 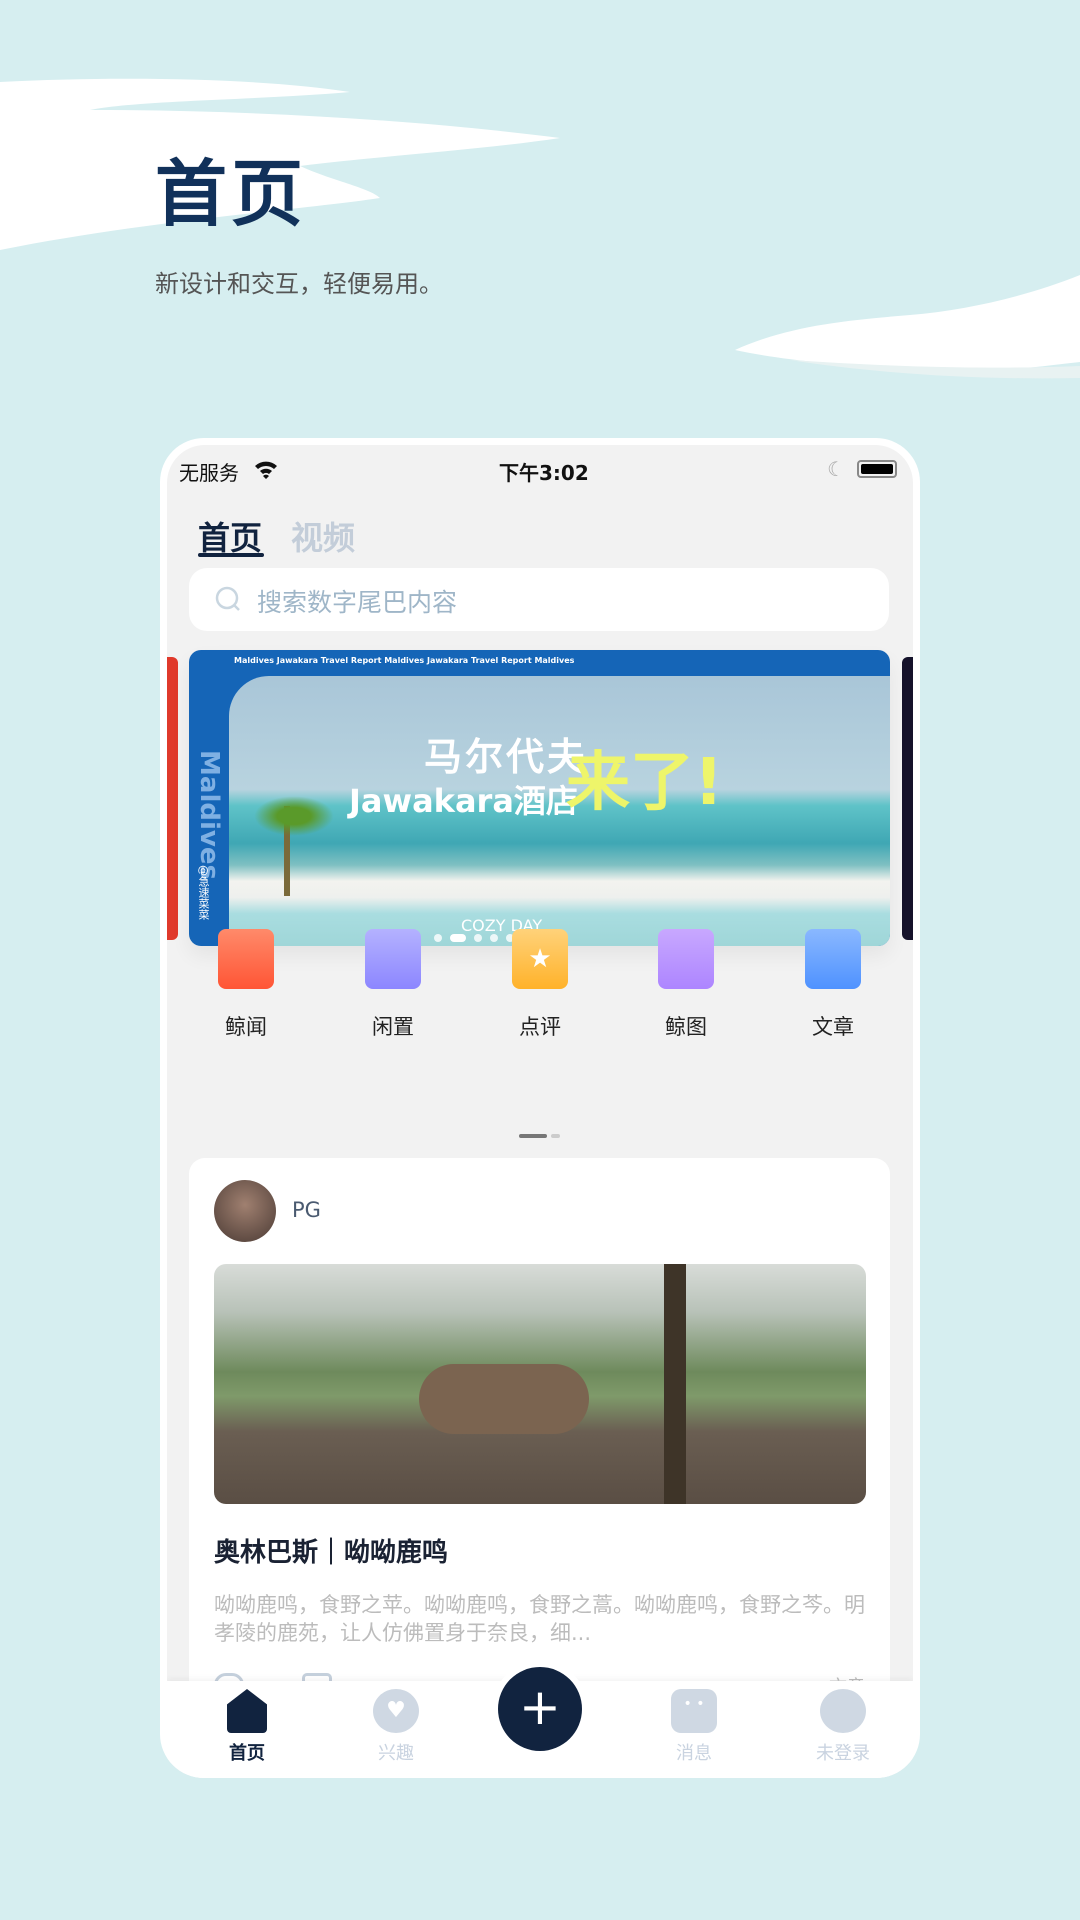 I want to click on moon-icon: ☾, so click(x=836, y=469).